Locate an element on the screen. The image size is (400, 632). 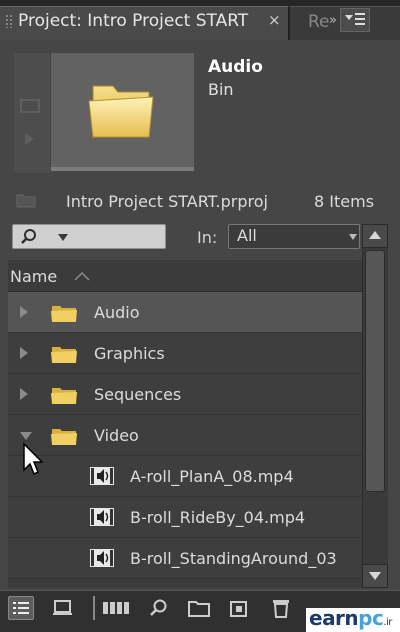
bin-row: Video is located at coordinates (185, 435).